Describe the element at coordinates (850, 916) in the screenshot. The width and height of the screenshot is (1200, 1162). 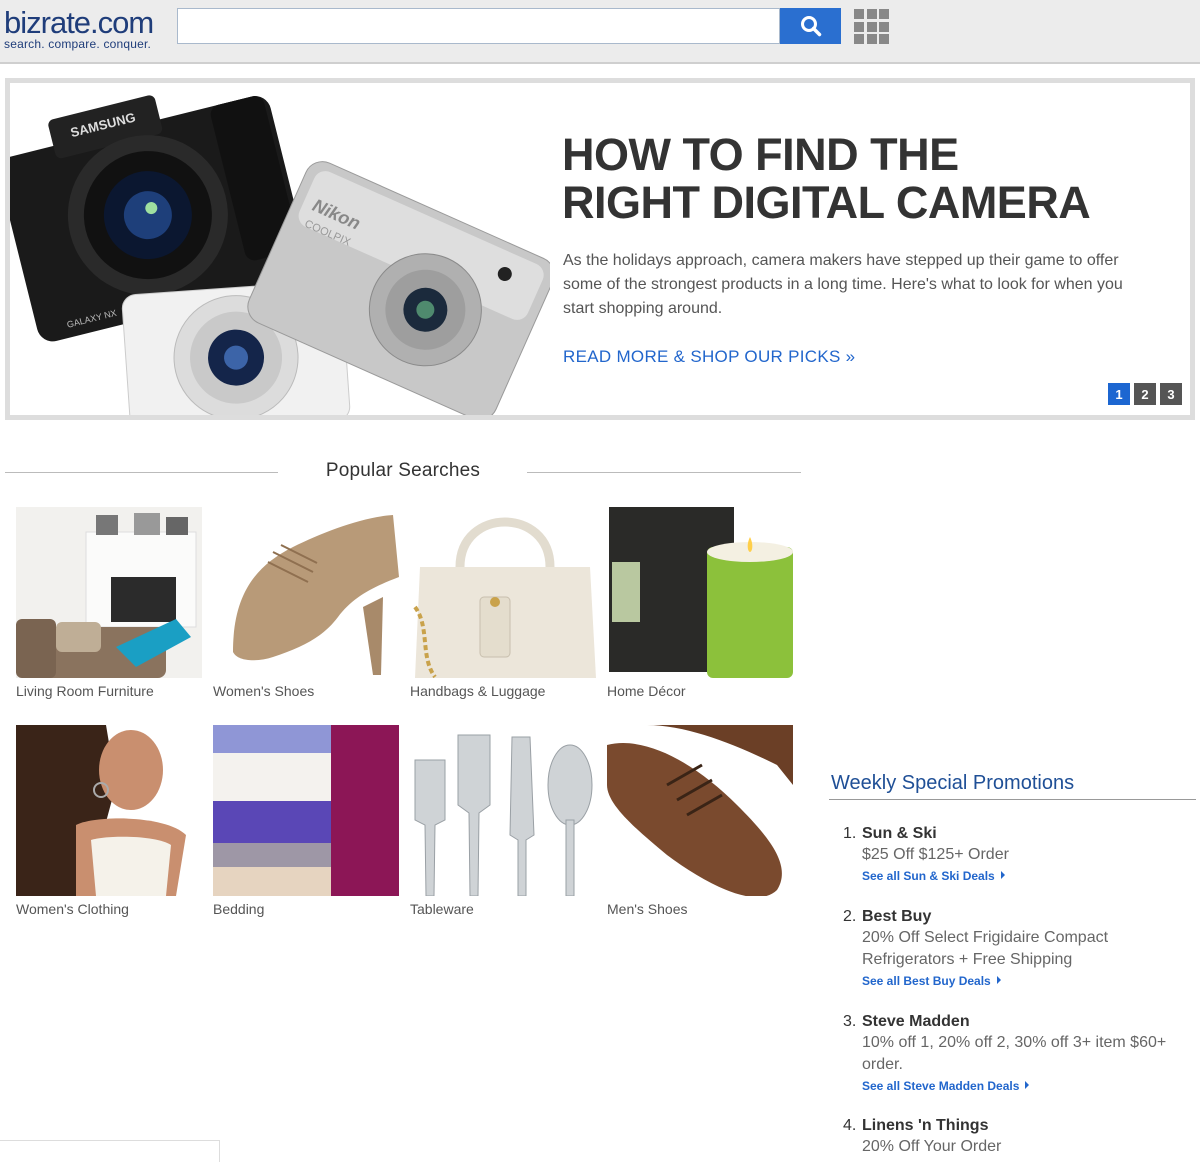
I see `promo-number: 2.` at that location.